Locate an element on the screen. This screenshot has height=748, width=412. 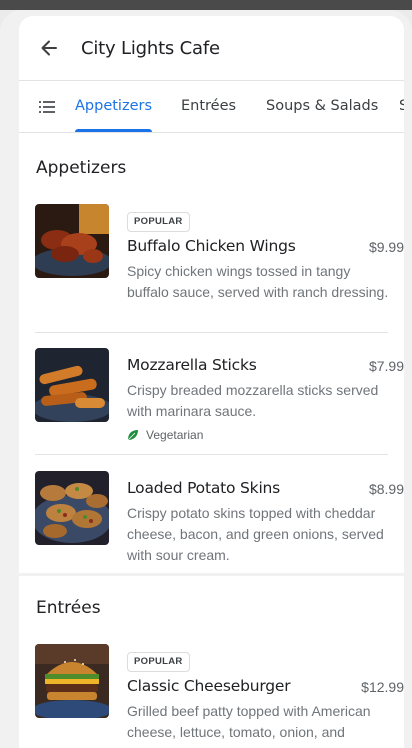
category-tabs: Appetizers Entrées Soups & Salads S is located at coordinates (211, 106).